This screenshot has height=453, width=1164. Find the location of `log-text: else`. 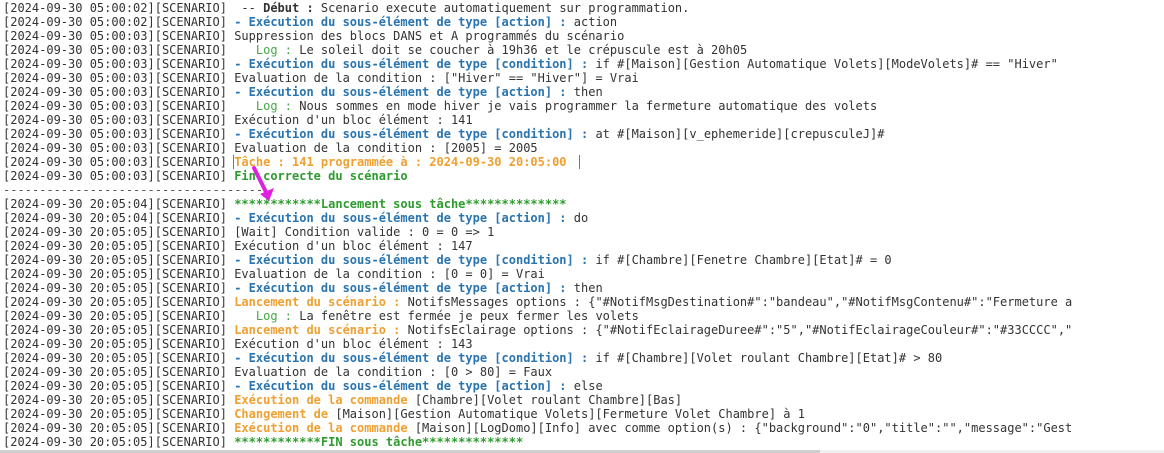

log-text: else is located at coordinates (584, 386).